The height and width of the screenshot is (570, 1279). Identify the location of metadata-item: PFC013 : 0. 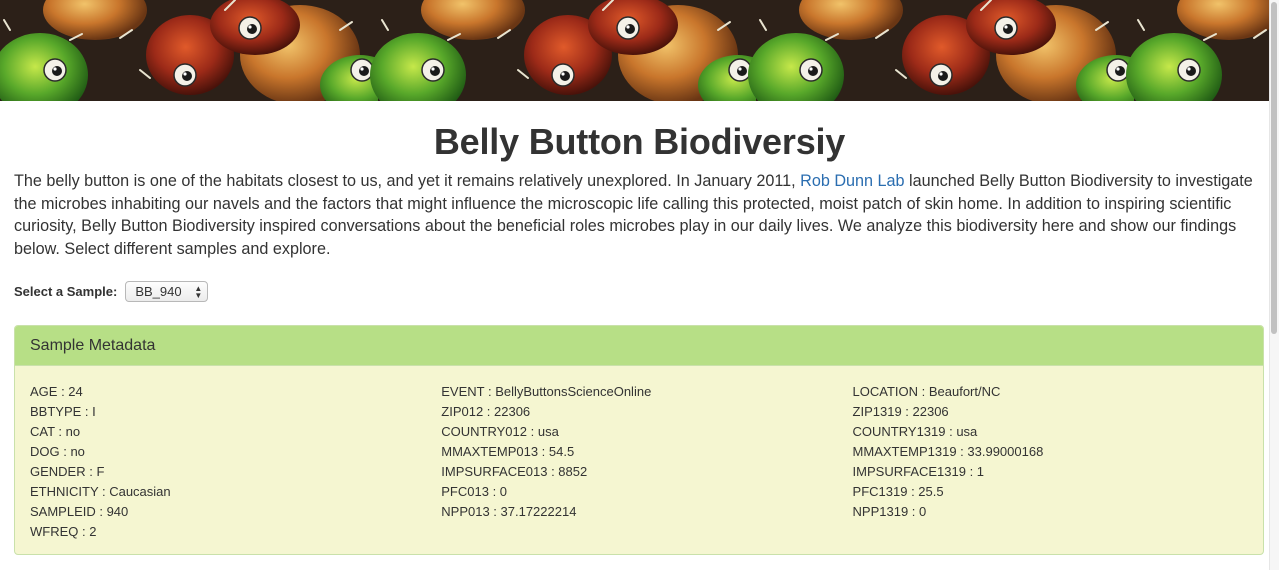
(474, 491).